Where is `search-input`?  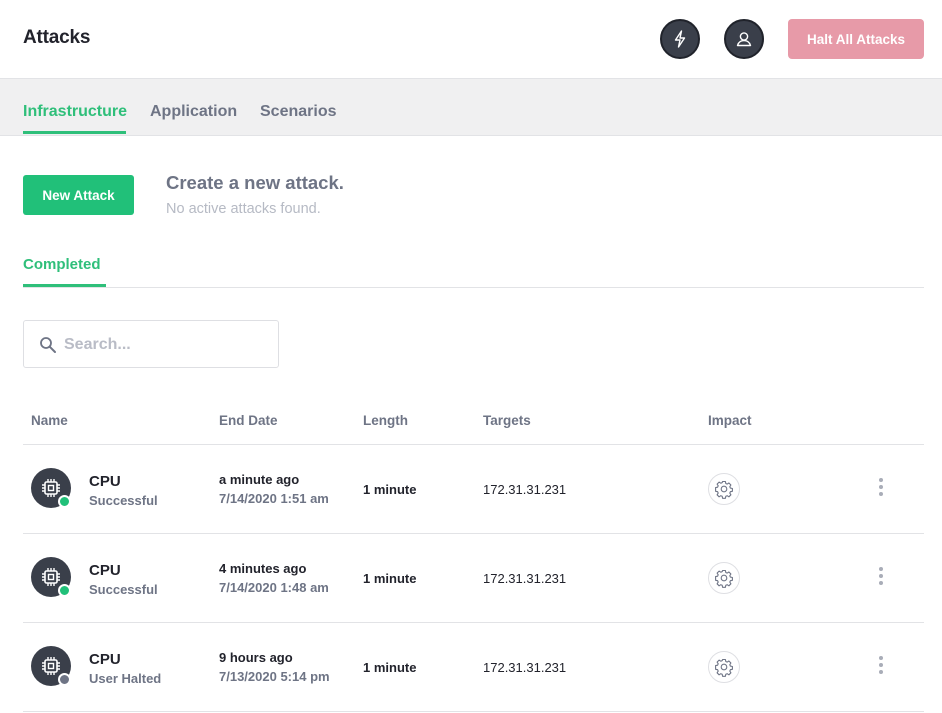 search-input is located at coordinates (164, 345).